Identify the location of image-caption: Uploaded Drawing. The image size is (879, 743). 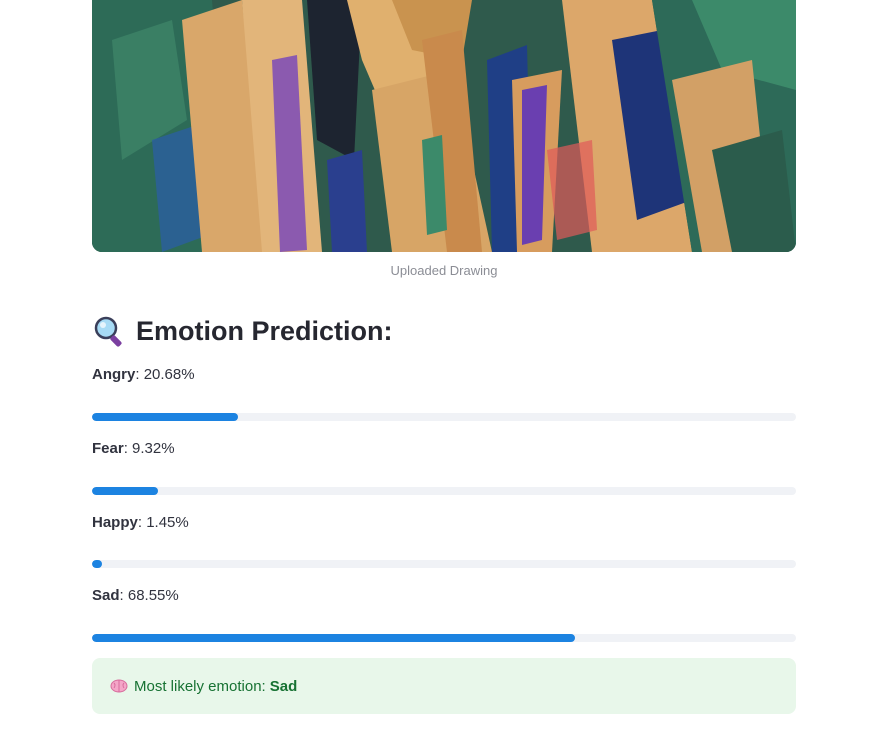
(444, 270).